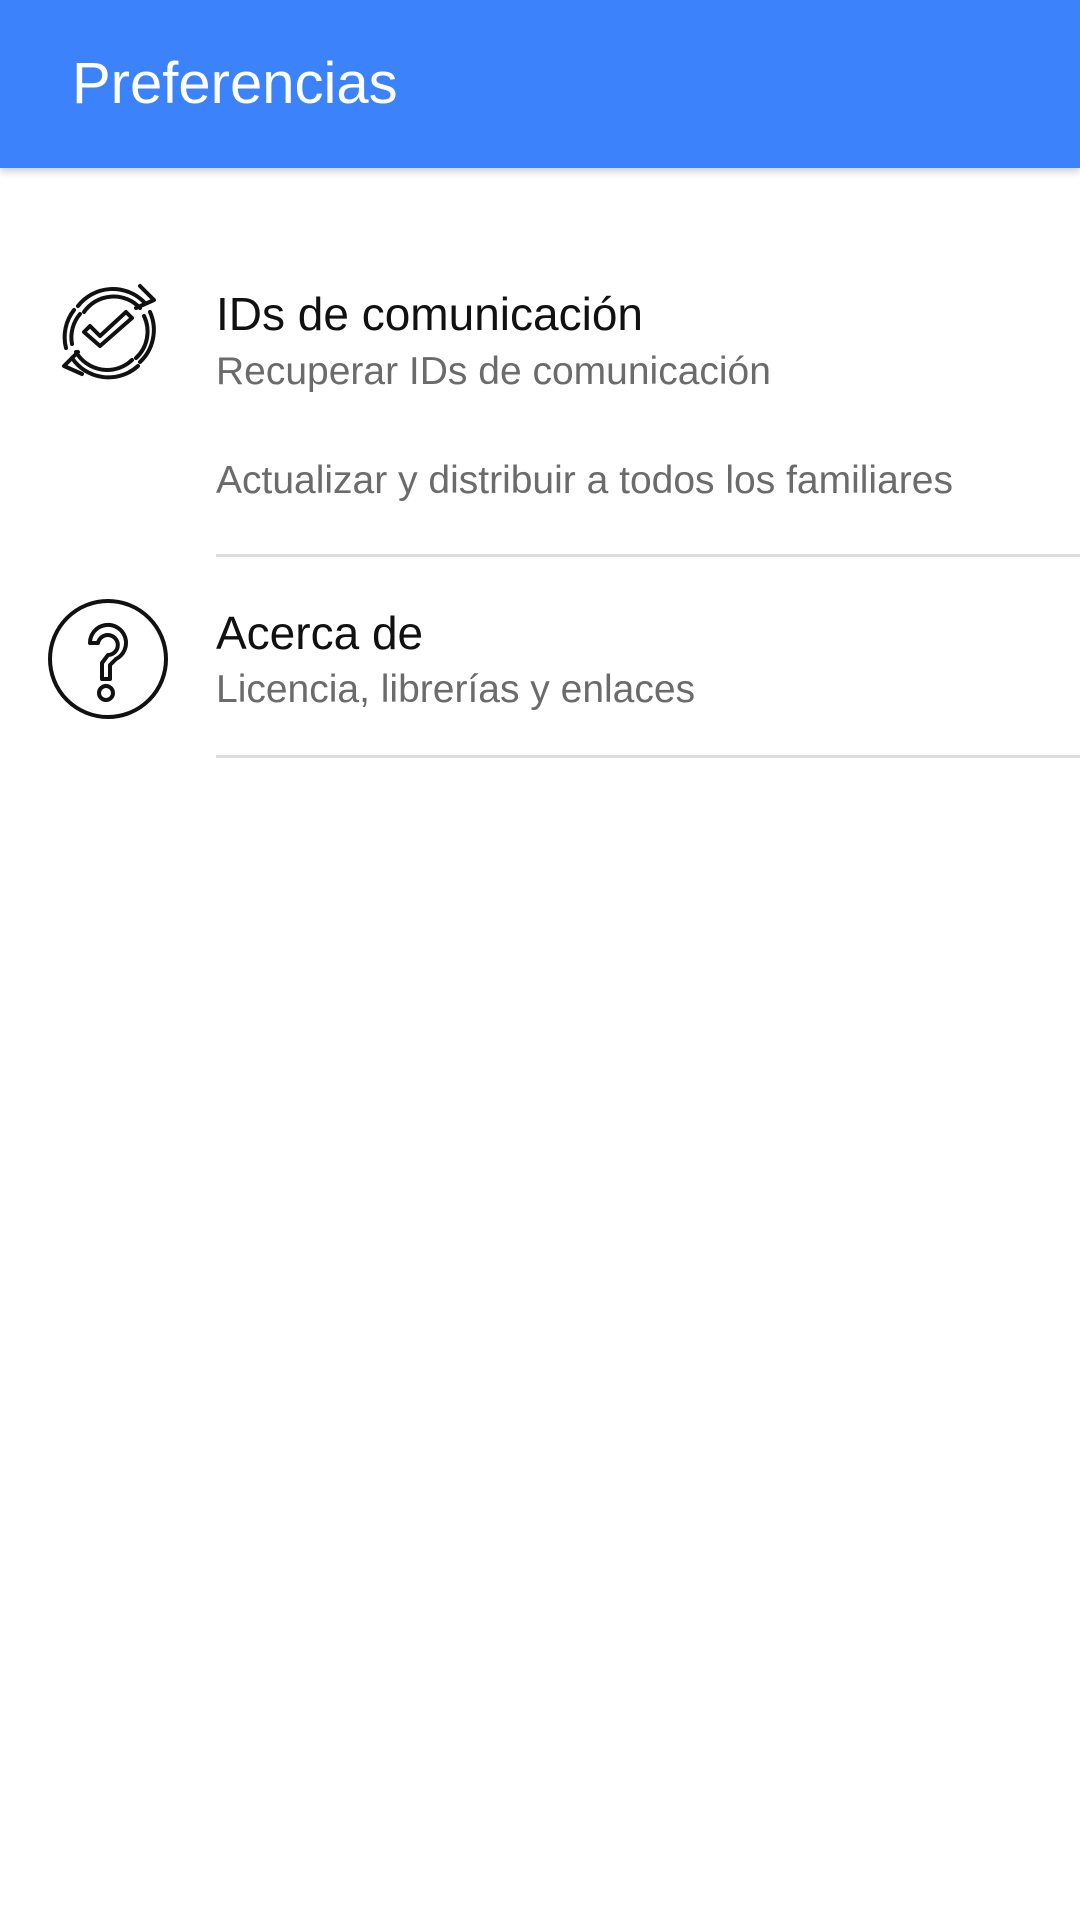 This screenshot has height=1920, width=1080. Describe the element at coordinates (540, 84) in the screenshot. I see `app-bar: Preferencias` at that location.